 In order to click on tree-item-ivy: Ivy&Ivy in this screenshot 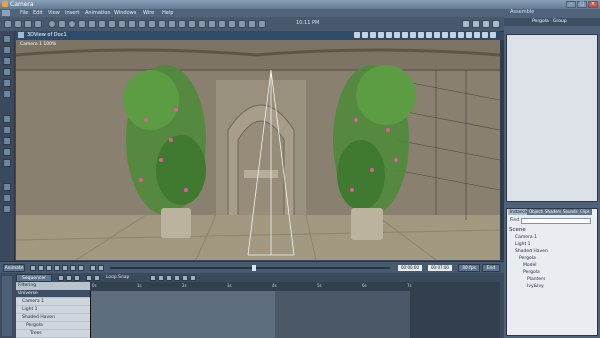, I will do `click(535, 286)`.